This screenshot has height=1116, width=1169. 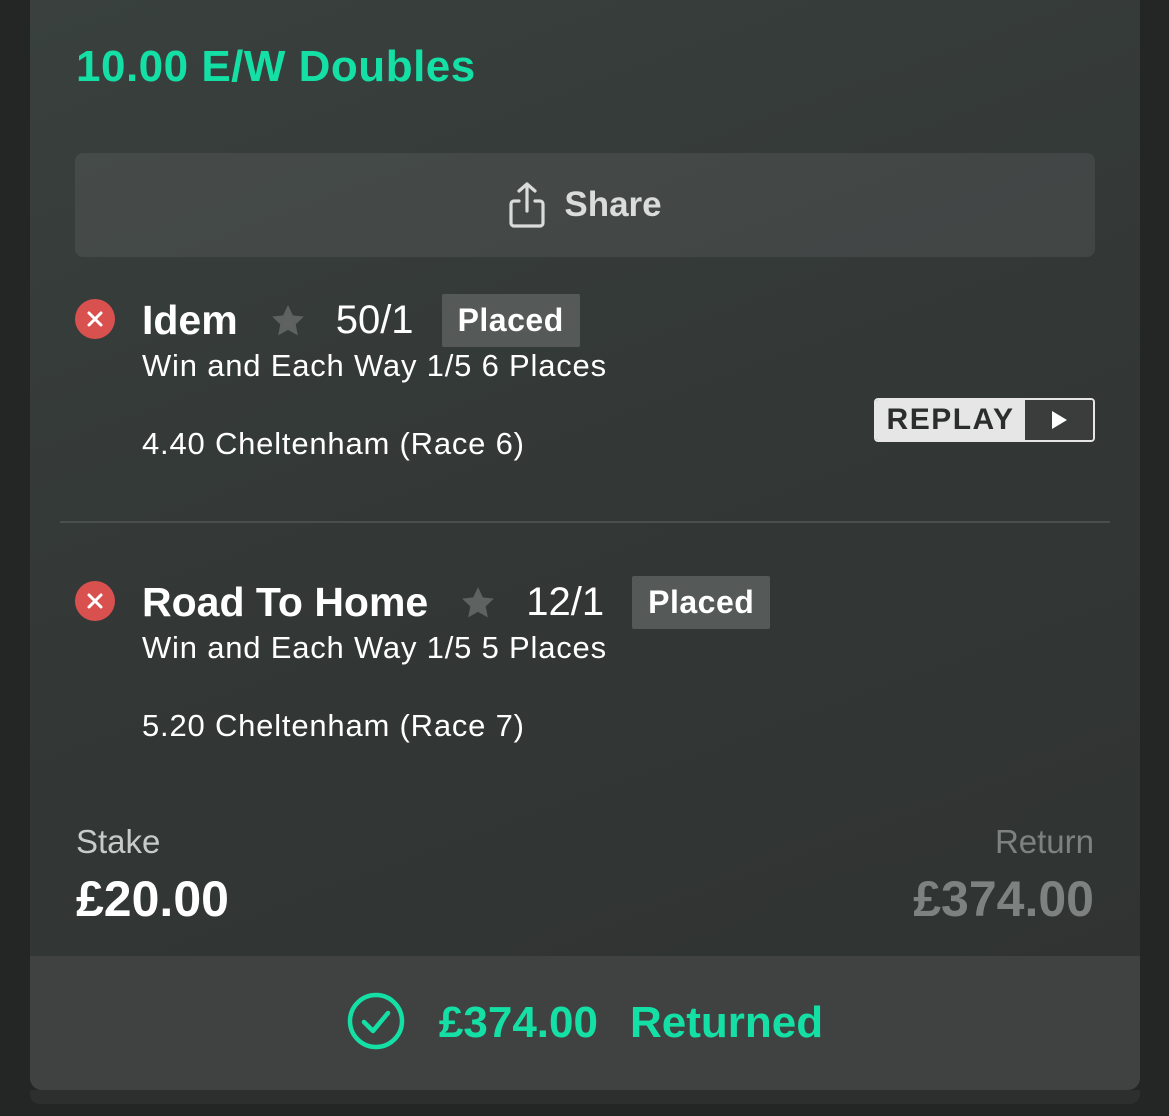 I want to click on returned-status-bar: £374.00 Returned, so click(x=585, y=1023).